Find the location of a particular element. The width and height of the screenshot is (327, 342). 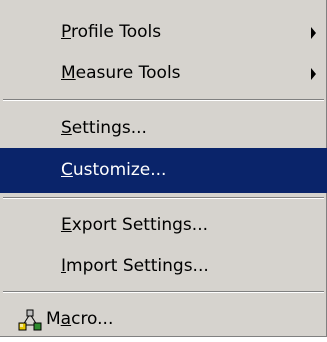

menu-item-measure-tools: Measure Tools is located at coordinates (163, 73).